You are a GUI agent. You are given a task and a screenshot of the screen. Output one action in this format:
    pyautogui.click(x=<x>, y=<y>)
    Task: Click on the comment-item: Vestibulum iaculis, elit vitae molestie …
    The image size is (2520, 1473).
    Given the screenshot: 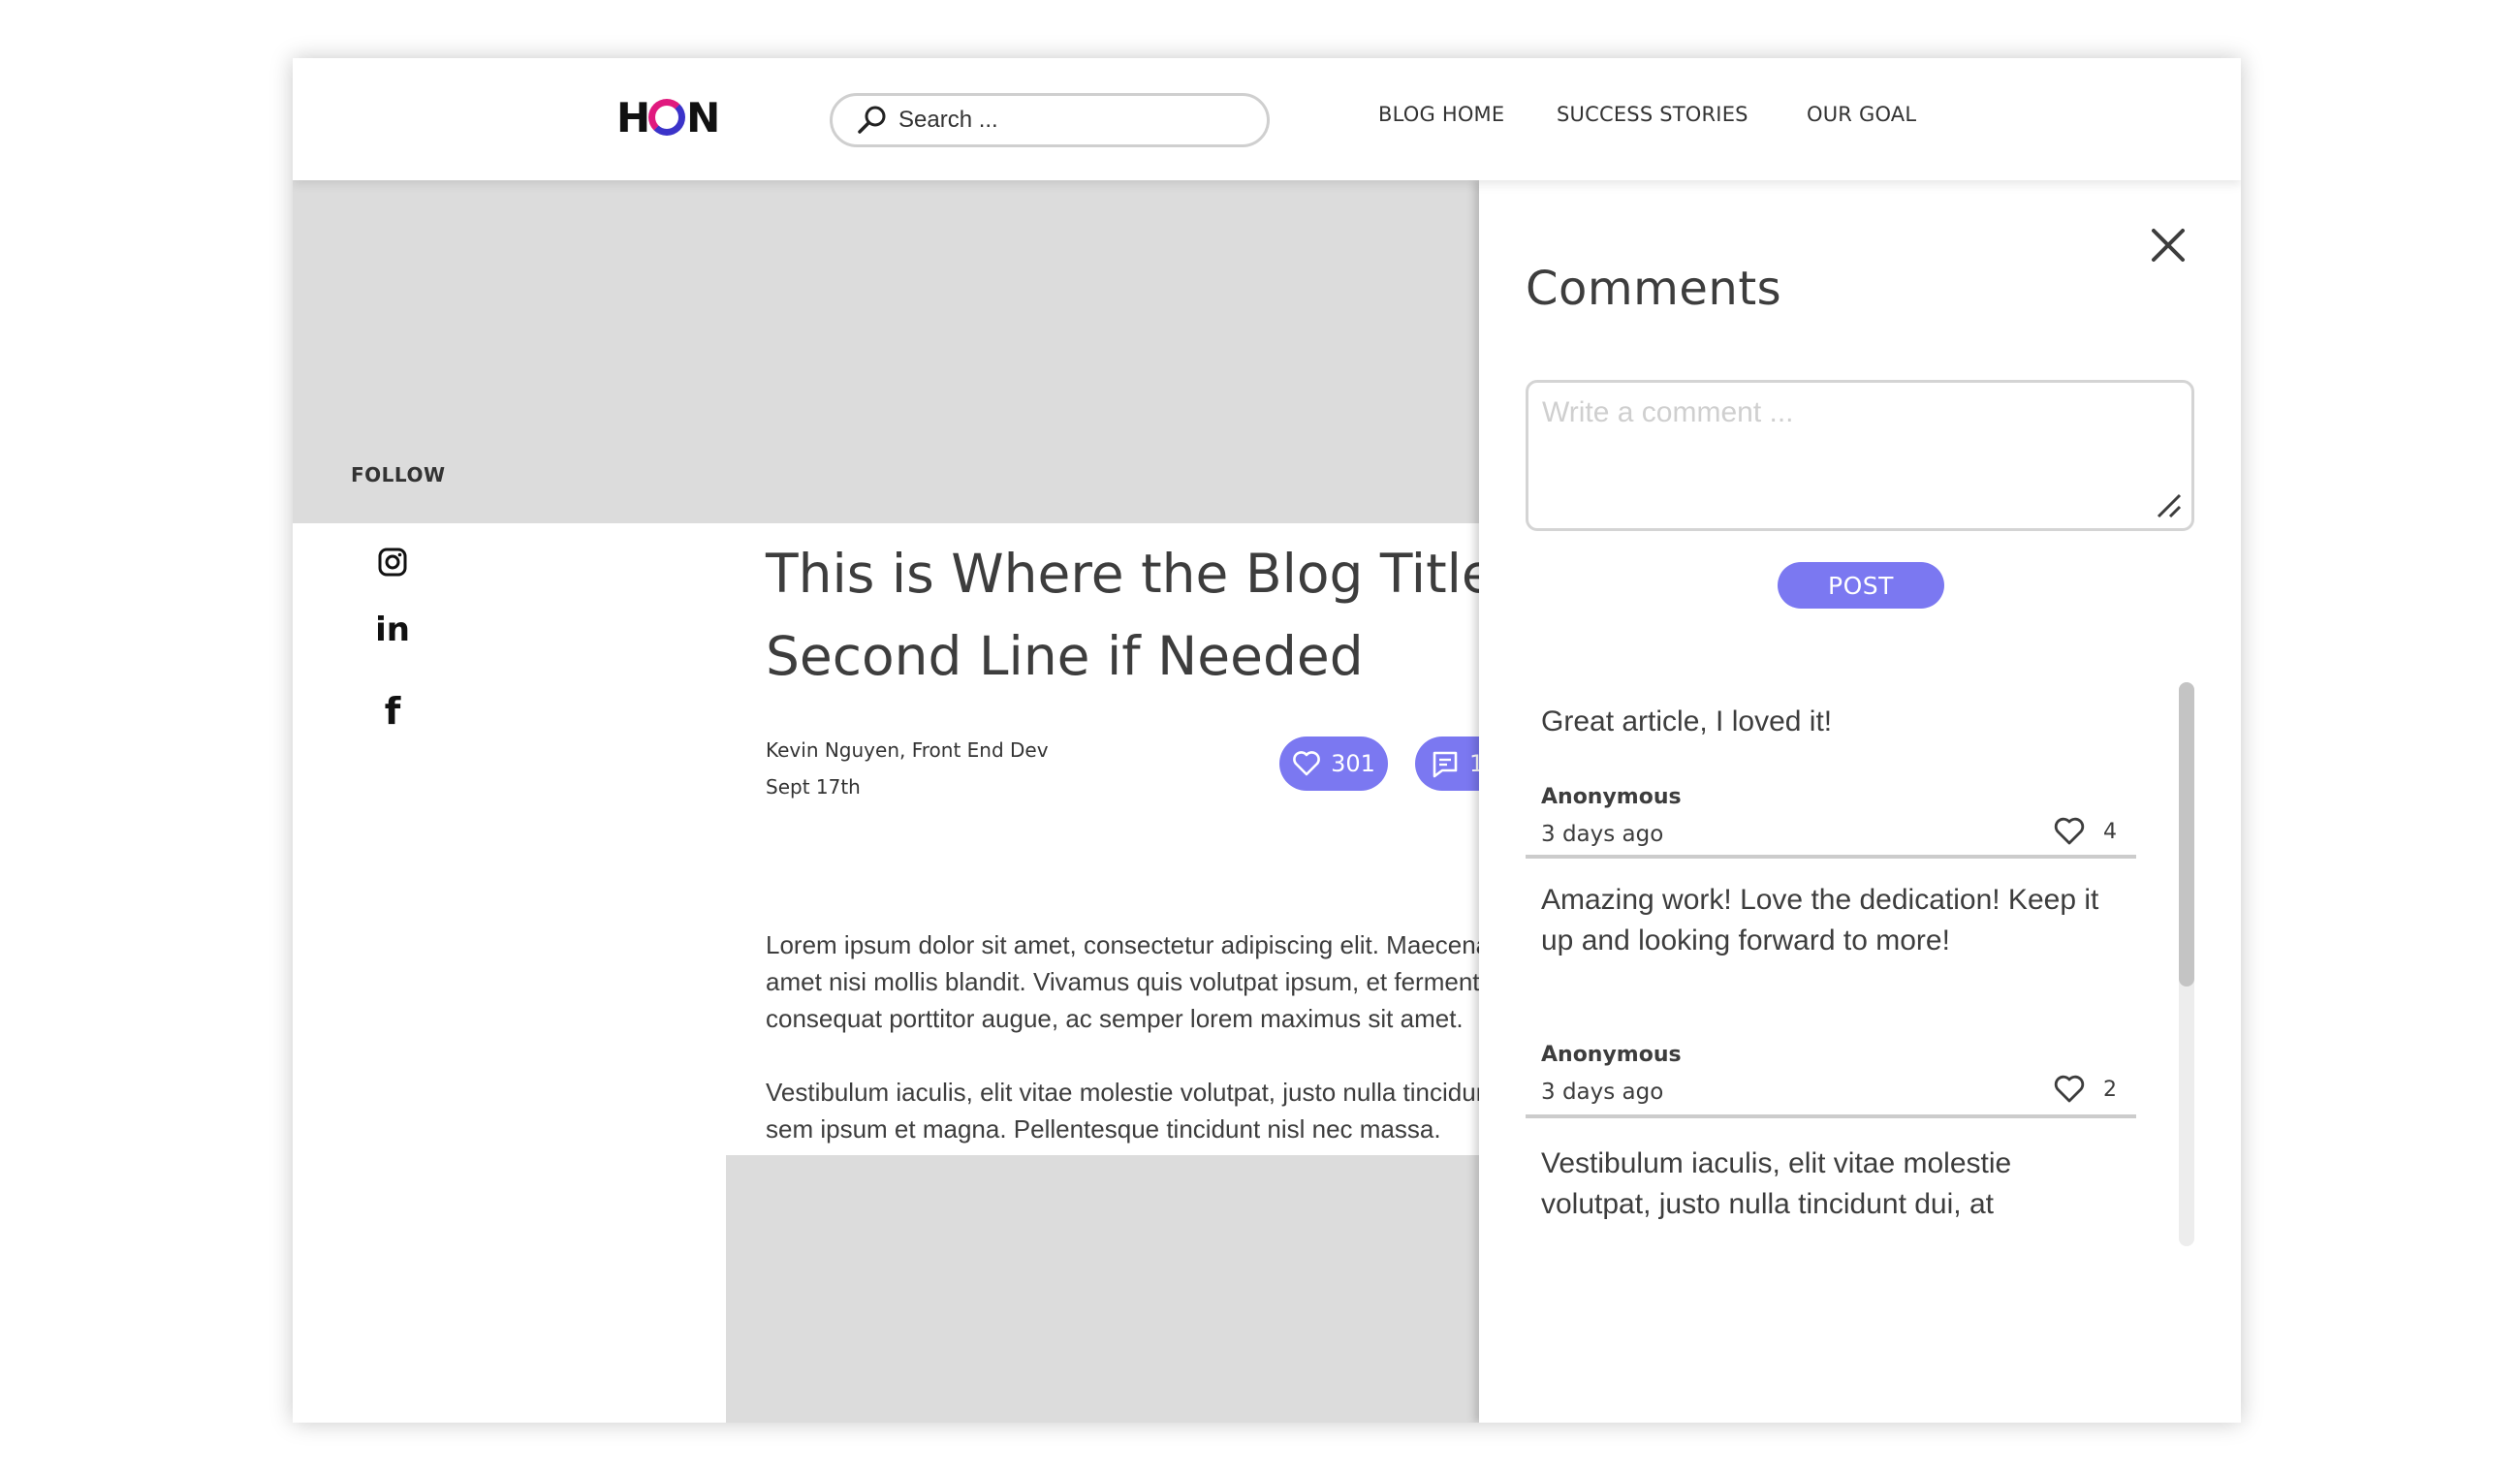 What is the action you would take?
    pyautogui.click(x=1831, y=1188)
    